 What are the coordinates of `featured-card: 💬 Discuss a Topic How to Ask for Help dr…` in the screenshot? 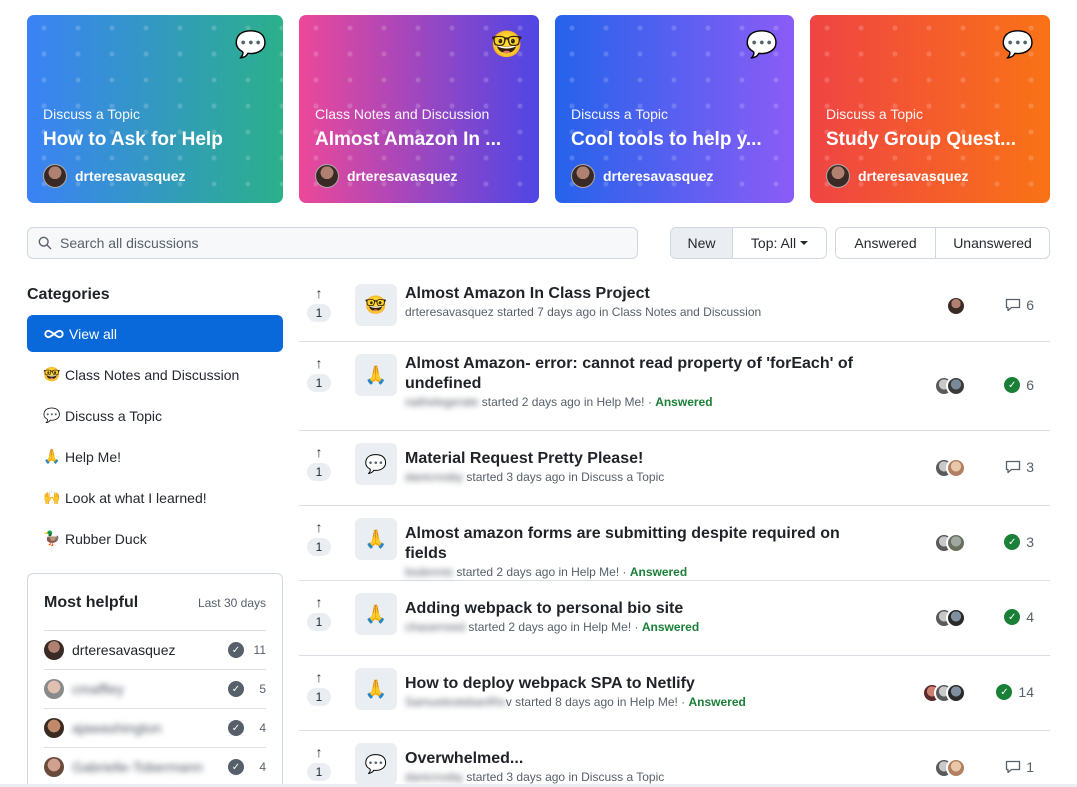 It's located at (155, 109).